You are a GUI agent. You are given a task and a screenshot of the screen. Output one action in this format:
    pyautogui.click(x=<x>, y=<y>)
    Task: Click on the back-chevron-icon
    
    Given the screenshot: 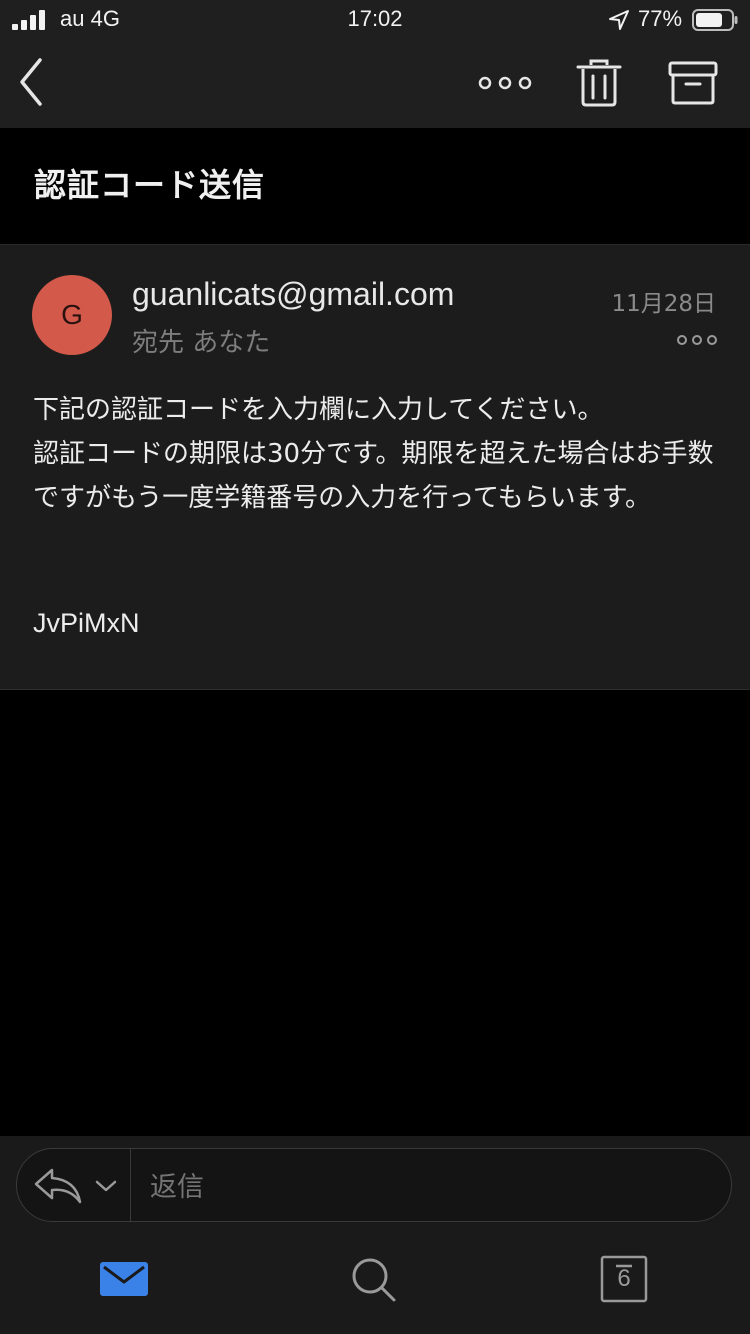 What is the action you would take?
    pyautogui.click(x=32, y=82)
    